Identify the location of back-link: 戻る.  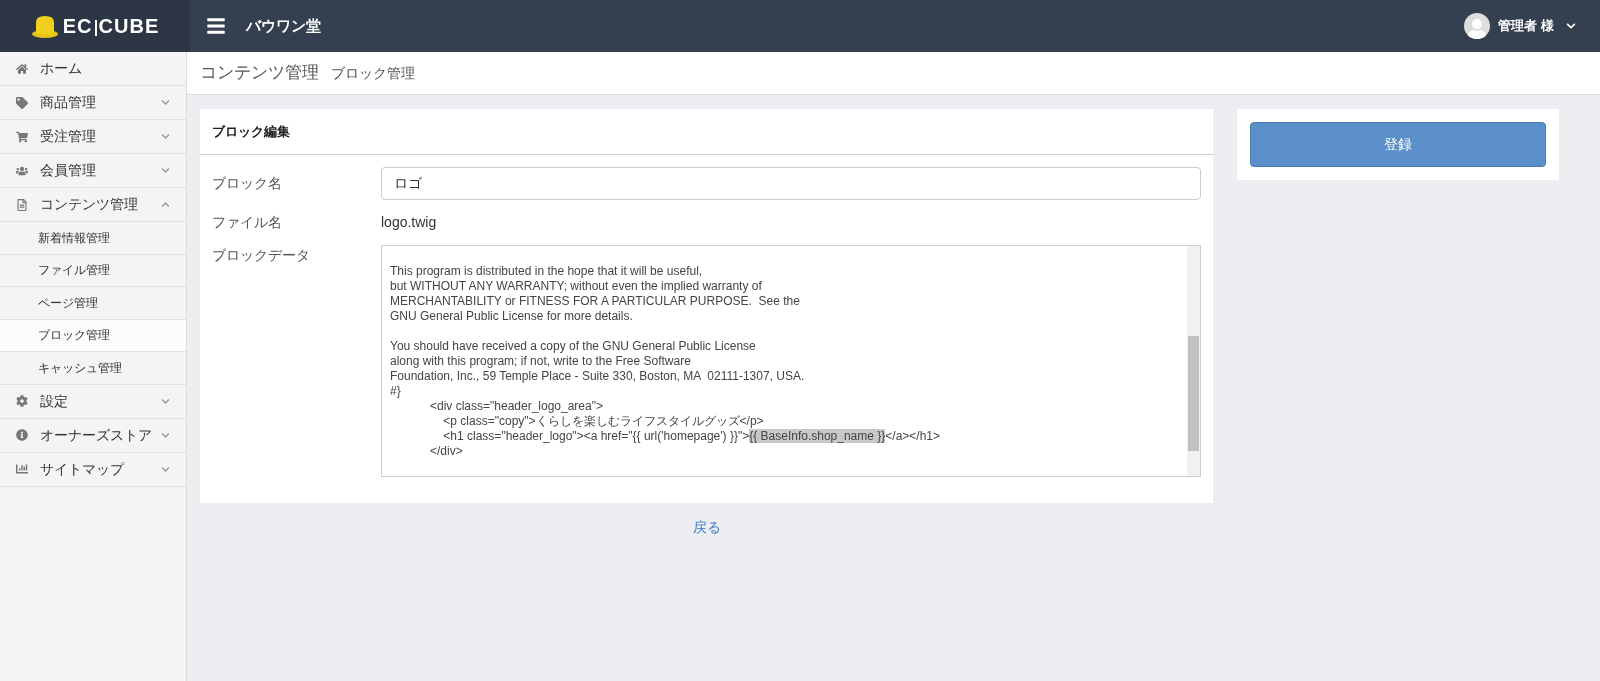
(706, 527).